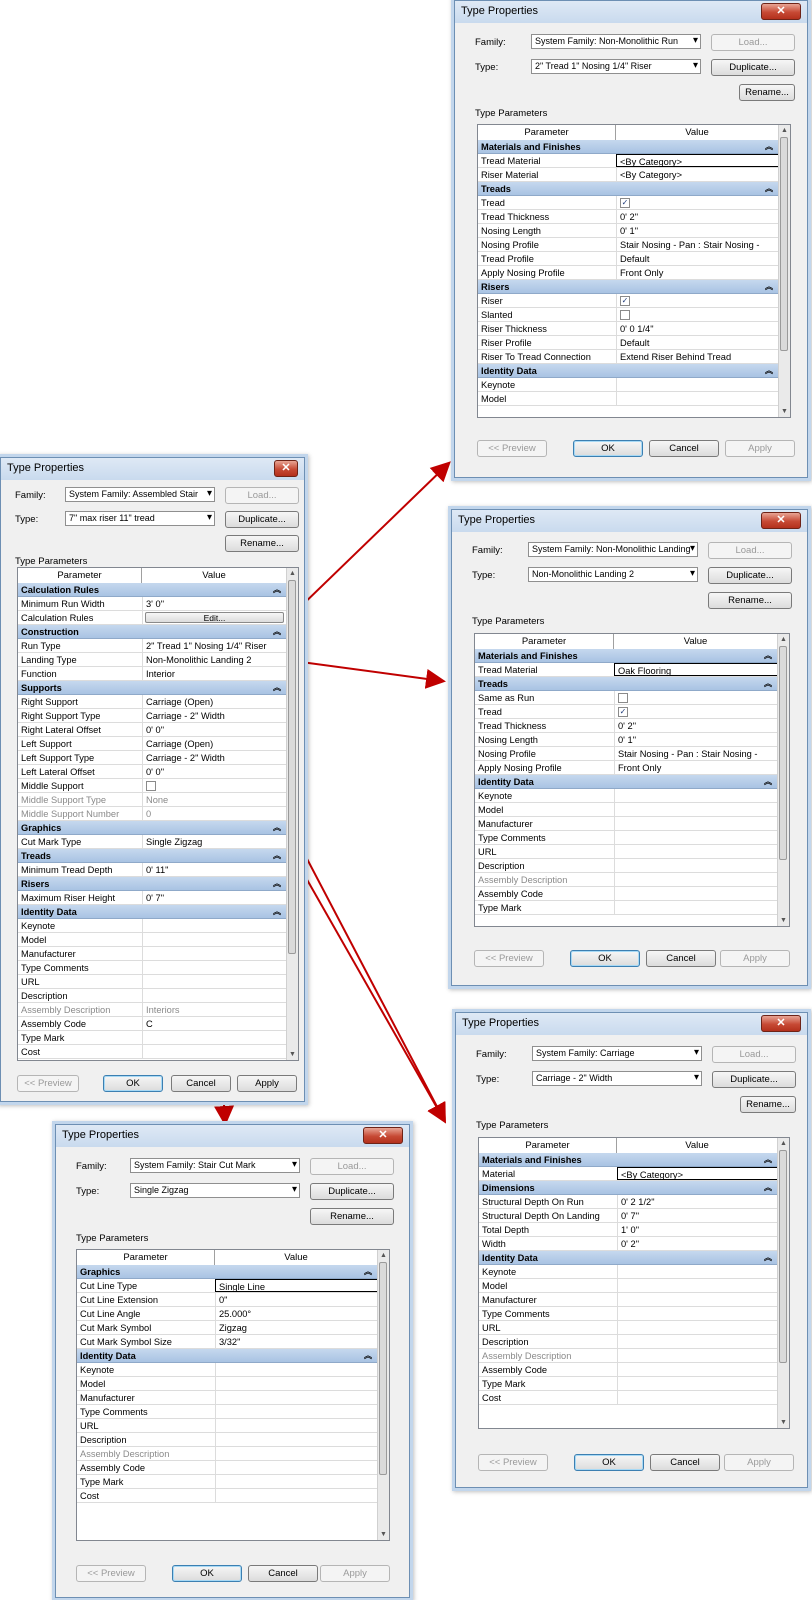 This screenshot has height=1600, width=812. Describe the element at coordinates (383, 1255) in the screenshot. I see `scroll-up-icon: ▲` at that location.